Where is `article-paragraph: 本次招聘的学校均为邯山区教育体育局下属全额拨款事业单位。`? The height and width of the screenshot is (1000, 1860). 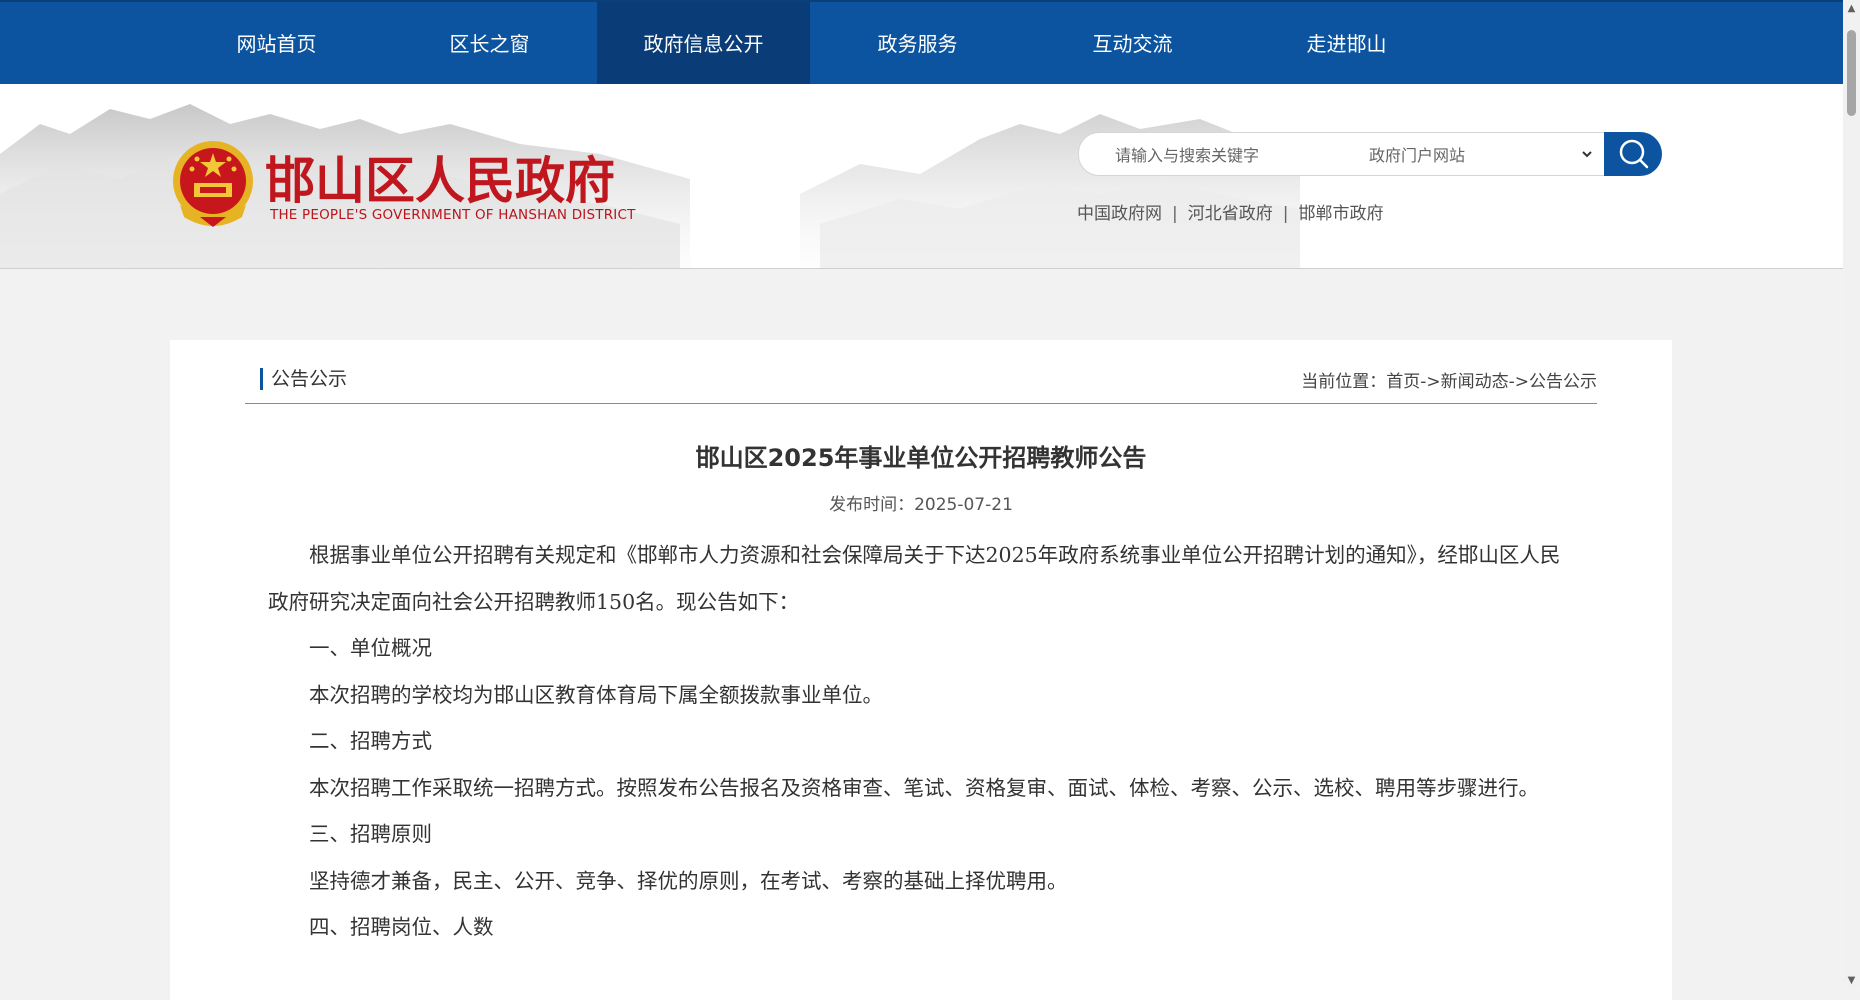 article-paragraph: 本次招聘的学校均为邯山区教育体育局下属全额拨款事业单位。 is located at coordinates (596, 694).